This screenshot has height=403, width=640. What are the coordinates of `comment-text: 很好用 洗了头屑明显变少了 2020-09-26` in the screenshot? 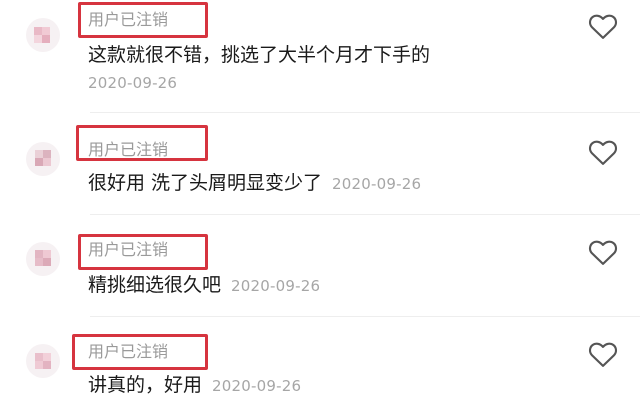 It's located at (254, 183).